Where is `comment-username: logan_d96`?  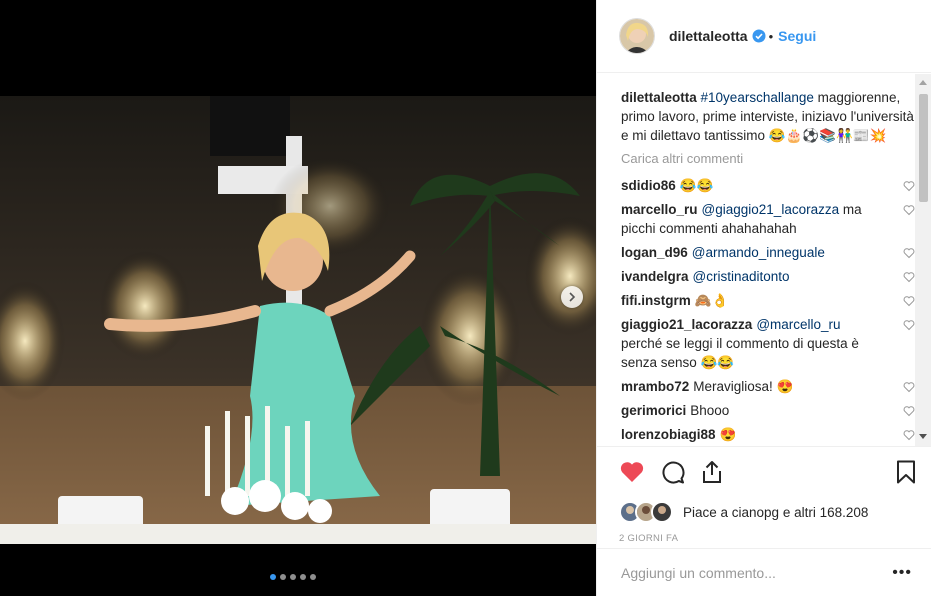 comment-username: logan_d96 is located at coordinates (654, 252).